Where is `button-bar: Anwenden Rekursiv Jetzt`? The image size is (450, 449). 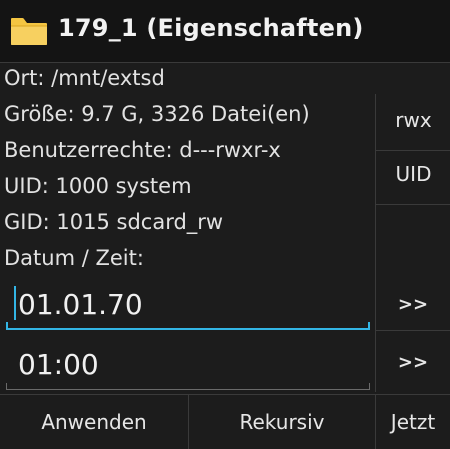
button-bar: Anwenden Rekursiv Jetzt is located at coordinates (225, 421).